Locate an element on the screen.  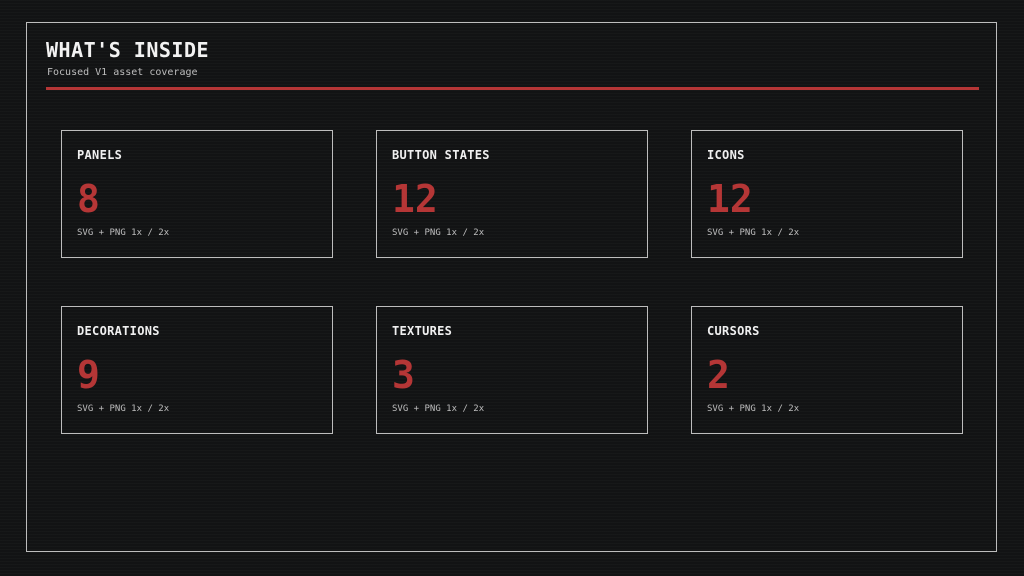
card-panels: PANELS 8 SVG + PNG 1x / 2x is located at coordinates (197, 194).